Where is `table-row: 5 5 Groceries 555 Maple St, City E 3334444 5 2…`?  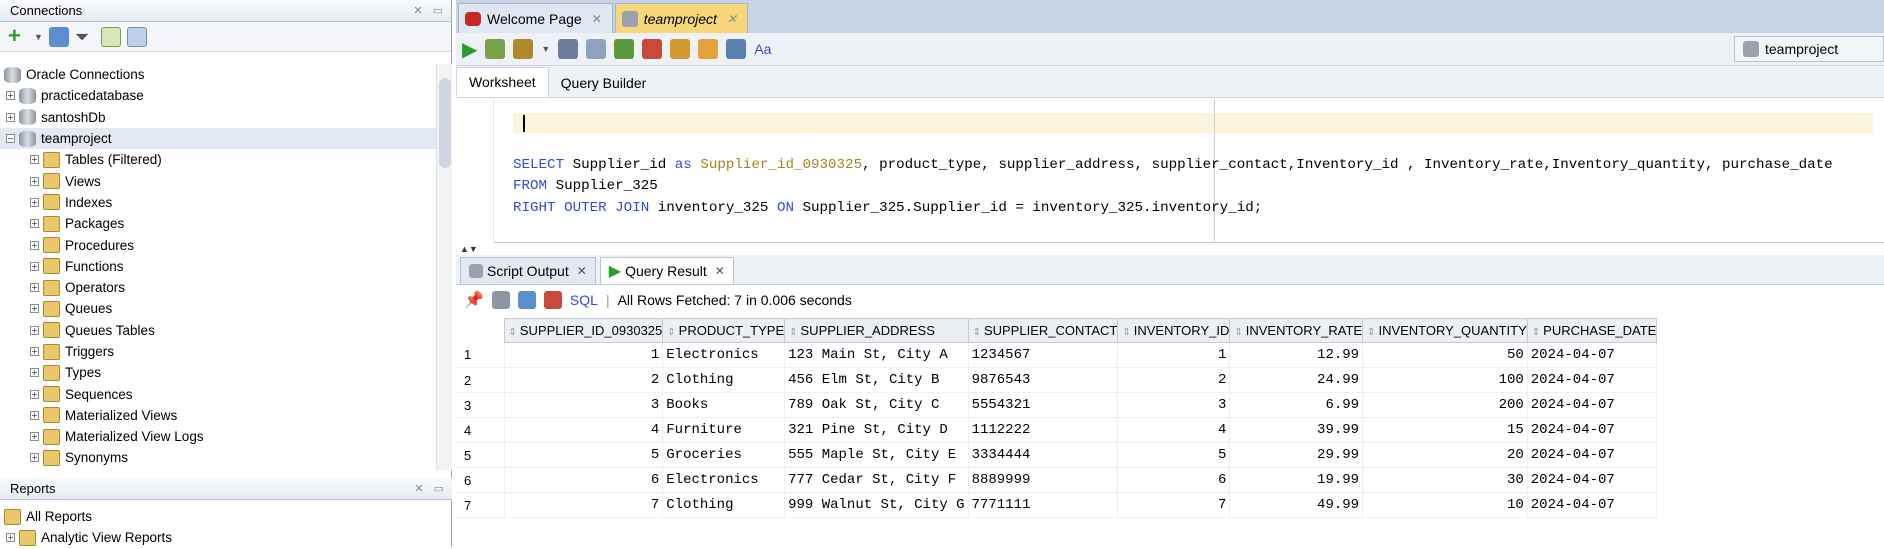
table-row: 5 5 Groceries 555 Maple St, City E 3334444 5 2… is located at coordinates (1057, 455).